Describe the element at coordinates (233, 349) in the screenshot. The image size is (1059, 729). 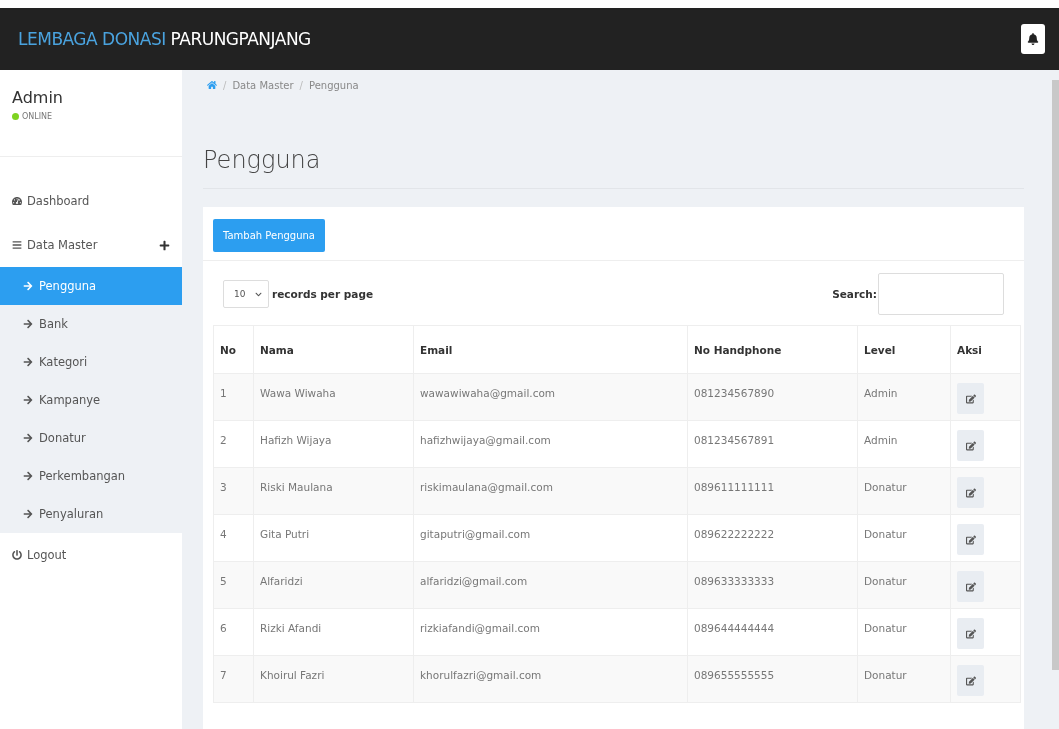
I see `column-header: No` at that location.